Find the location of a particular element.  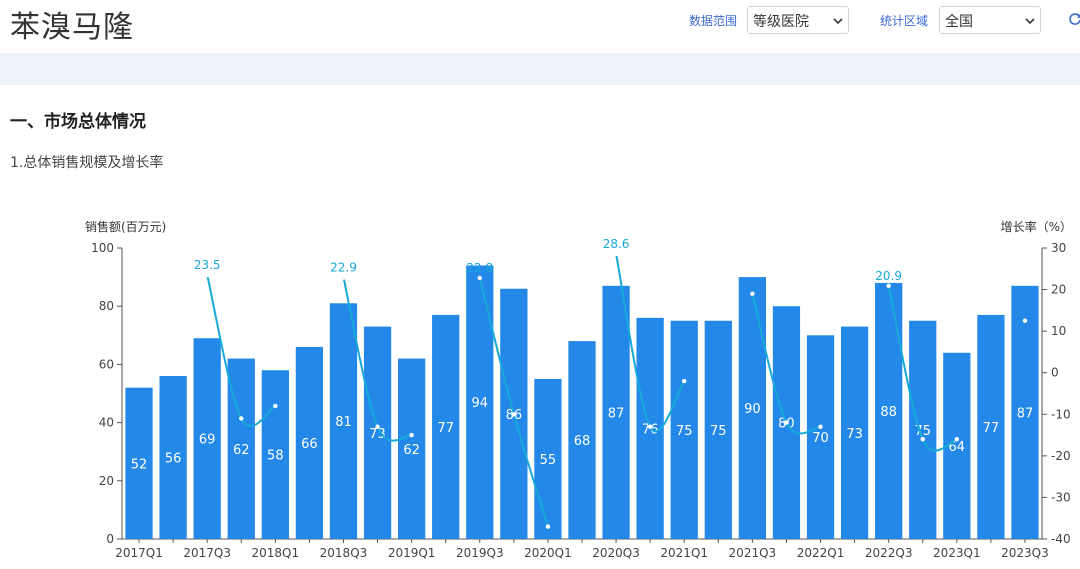

x-tick-label: 2018Q3 is located at coordinates (344, 553).